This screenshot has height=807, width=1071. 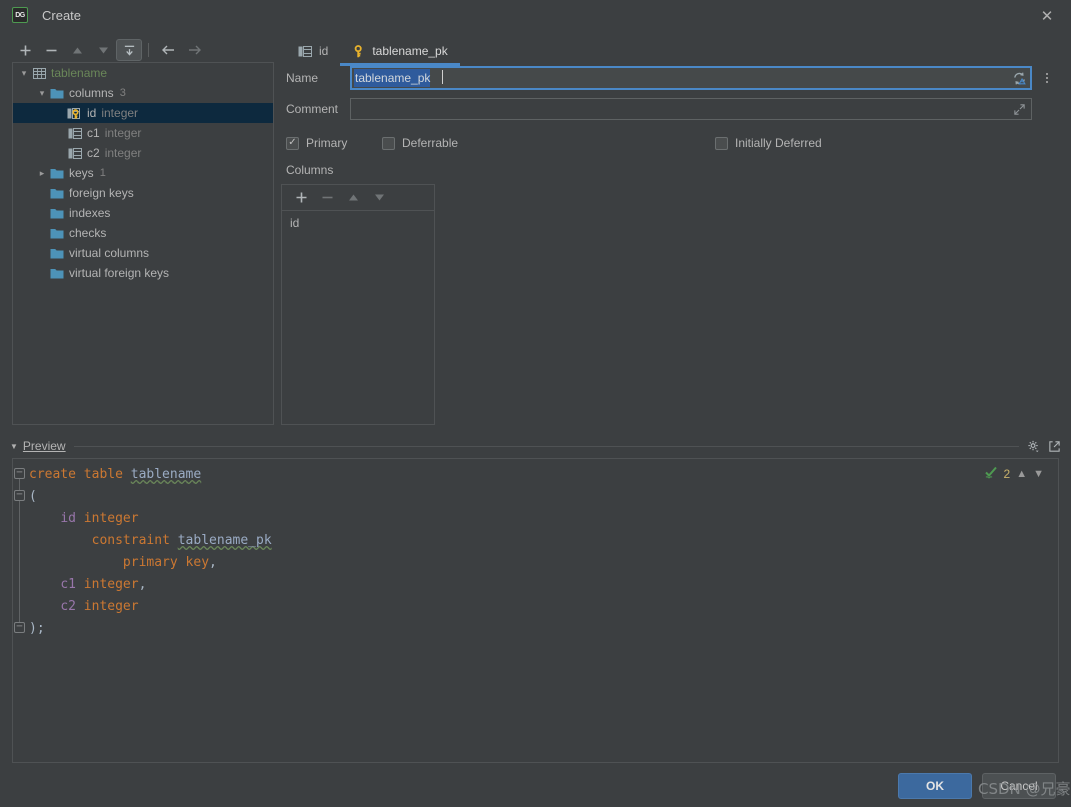 I want to click on sql-paren-open: (, so click(x=33, y=496).